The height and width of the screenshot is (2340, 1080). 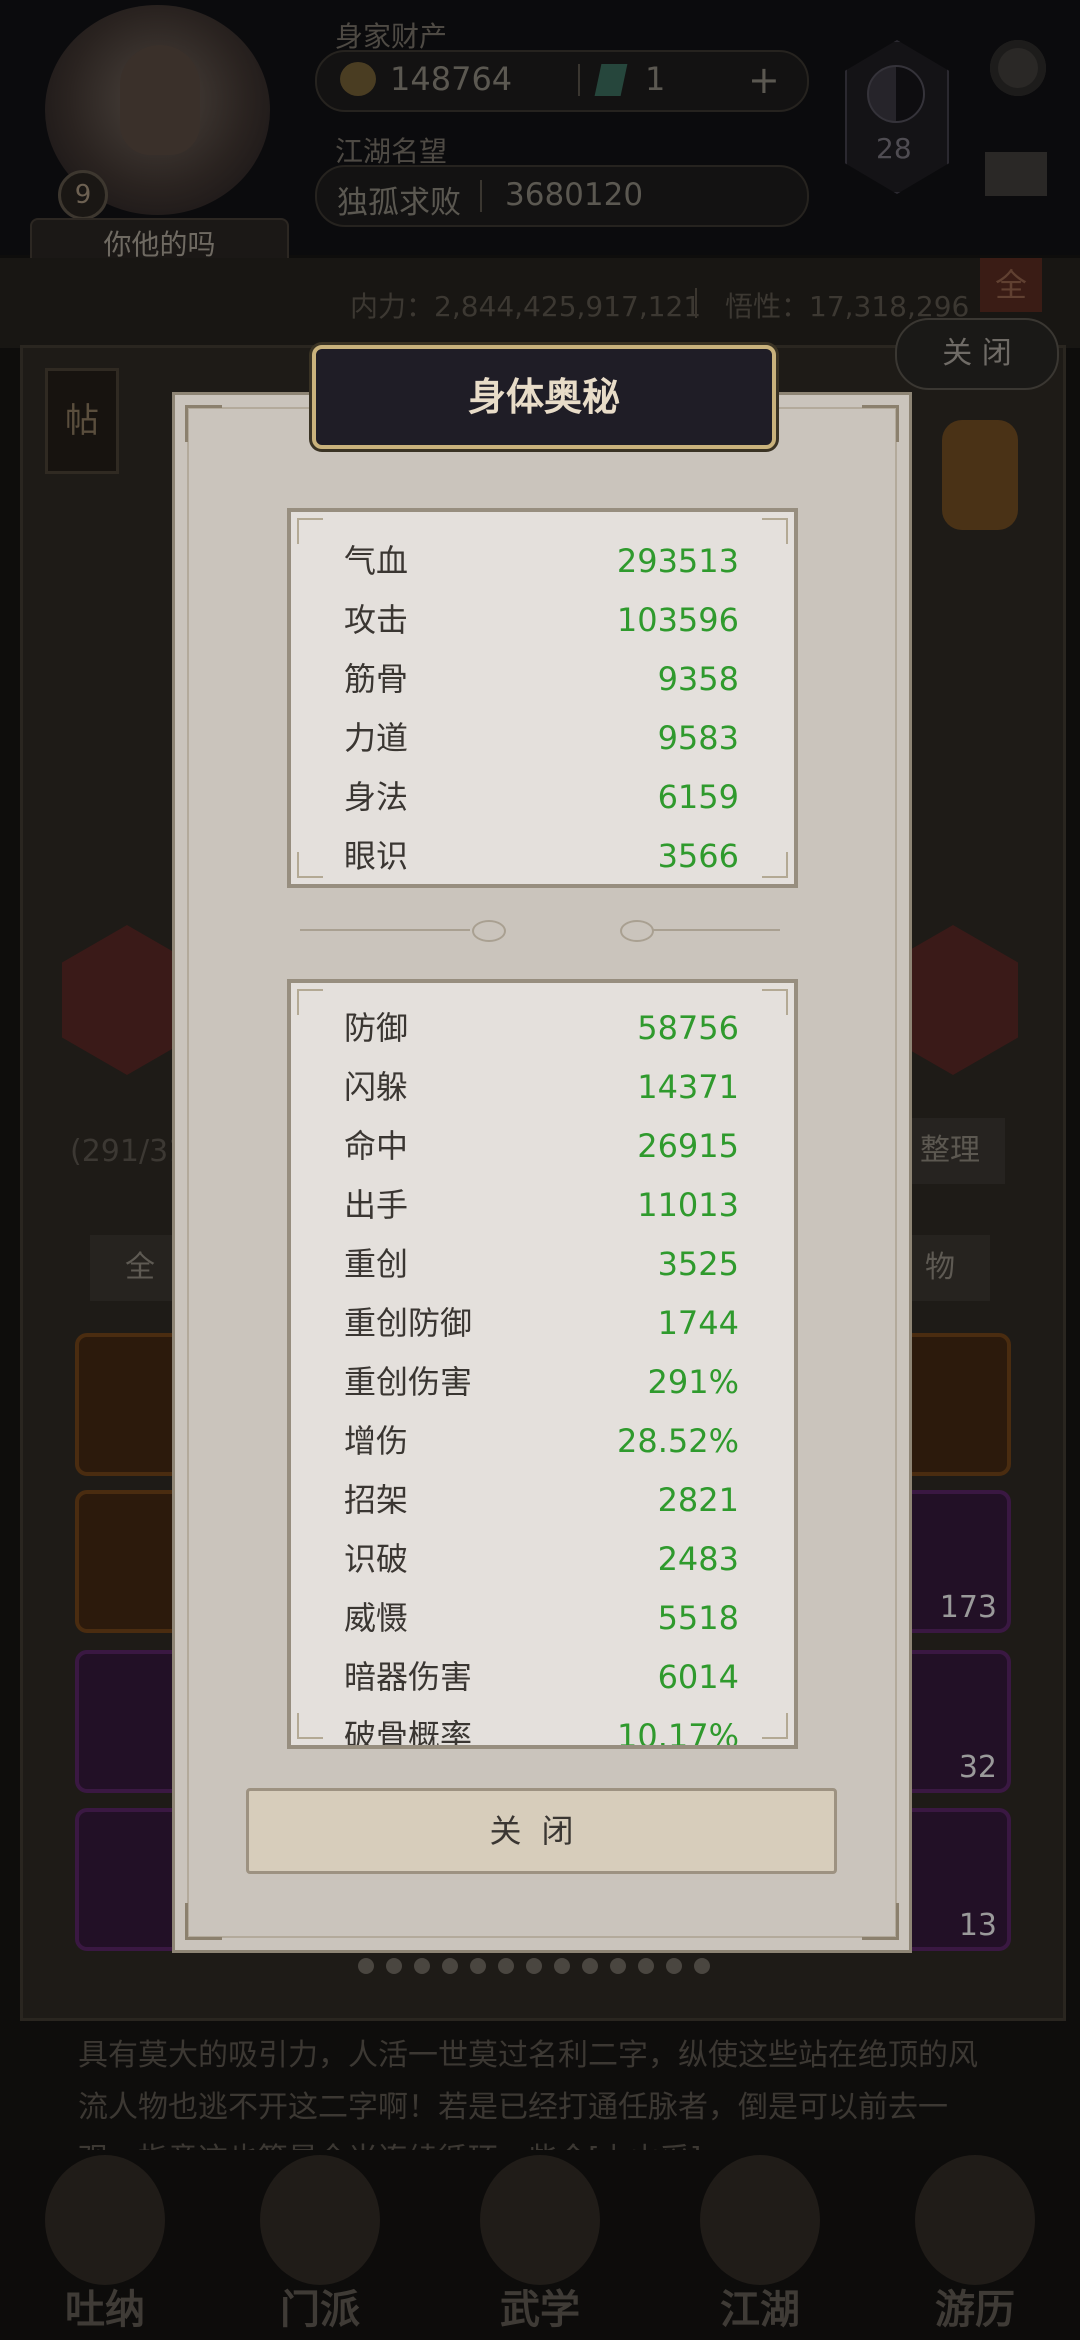 What do you see at coordinates (540, 2220) in the screenshot?
I see `wuxue-icon` at bounding box center [540, 2220].